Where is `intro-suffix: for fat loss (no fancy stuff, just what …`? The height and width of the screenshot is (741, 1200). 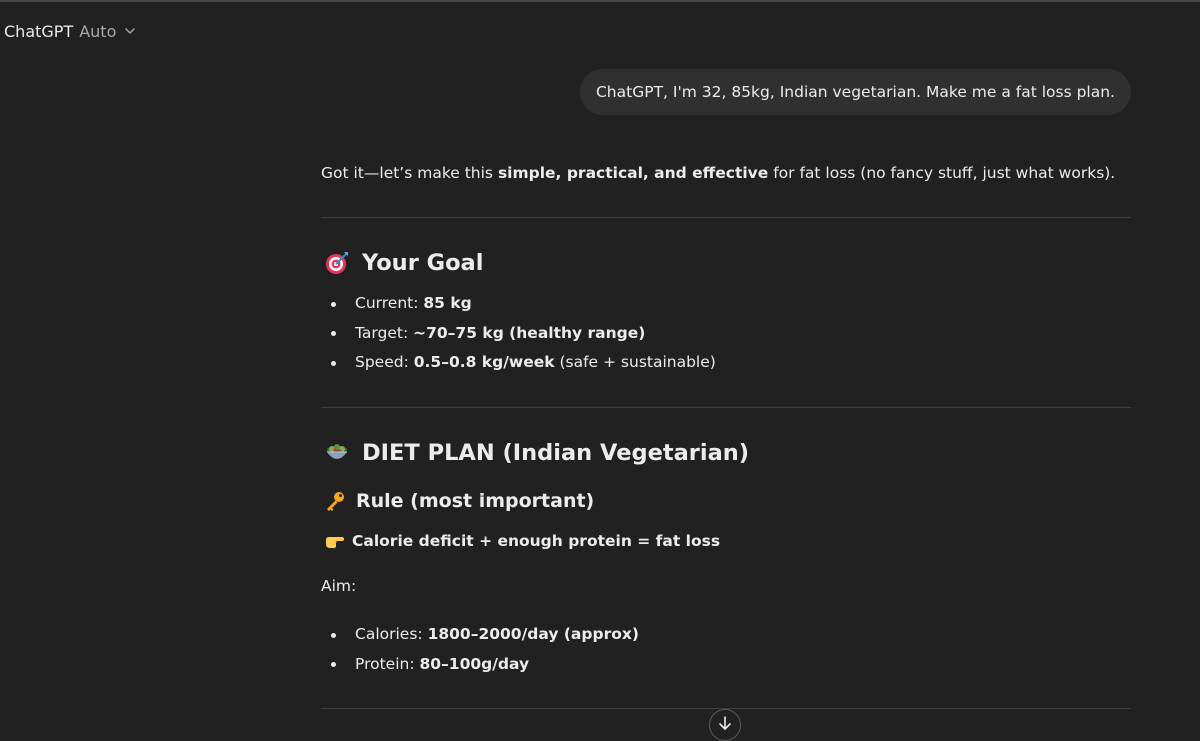
intro-suffix: for fat loss (no fancy stuff, just what … is located at coordinates (942, 173).